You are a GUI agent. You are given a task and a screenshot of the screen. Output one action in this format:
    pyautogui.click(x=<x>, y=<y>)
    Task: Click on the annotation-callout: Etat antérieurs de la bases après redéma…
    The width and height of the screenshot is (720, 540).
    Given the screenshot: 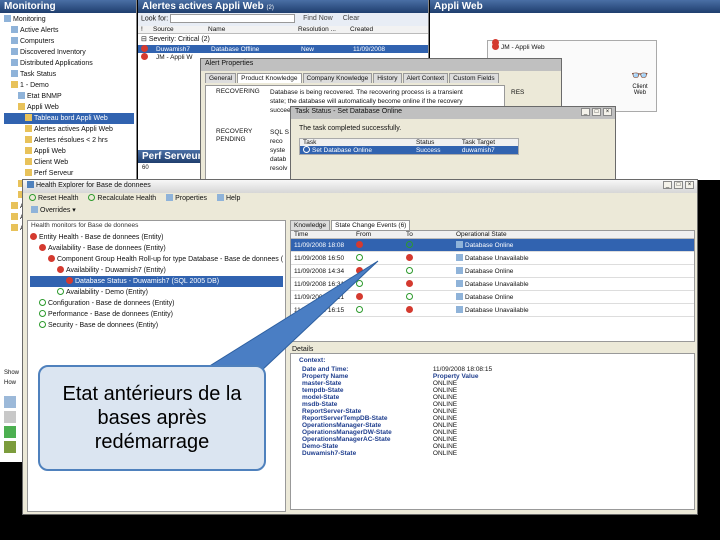 What is the action you would take?
    pyautogui.click(x=152, y=418)
    